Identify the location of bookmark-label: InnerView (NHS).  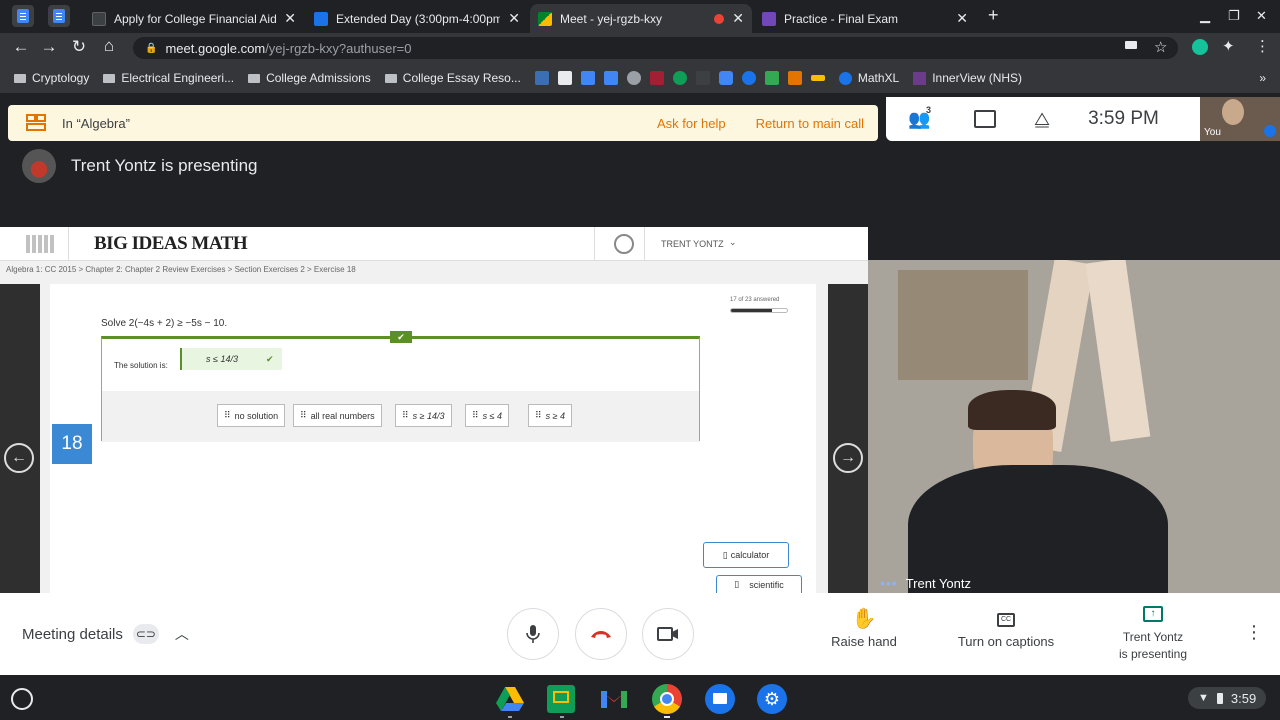
(977, 78).